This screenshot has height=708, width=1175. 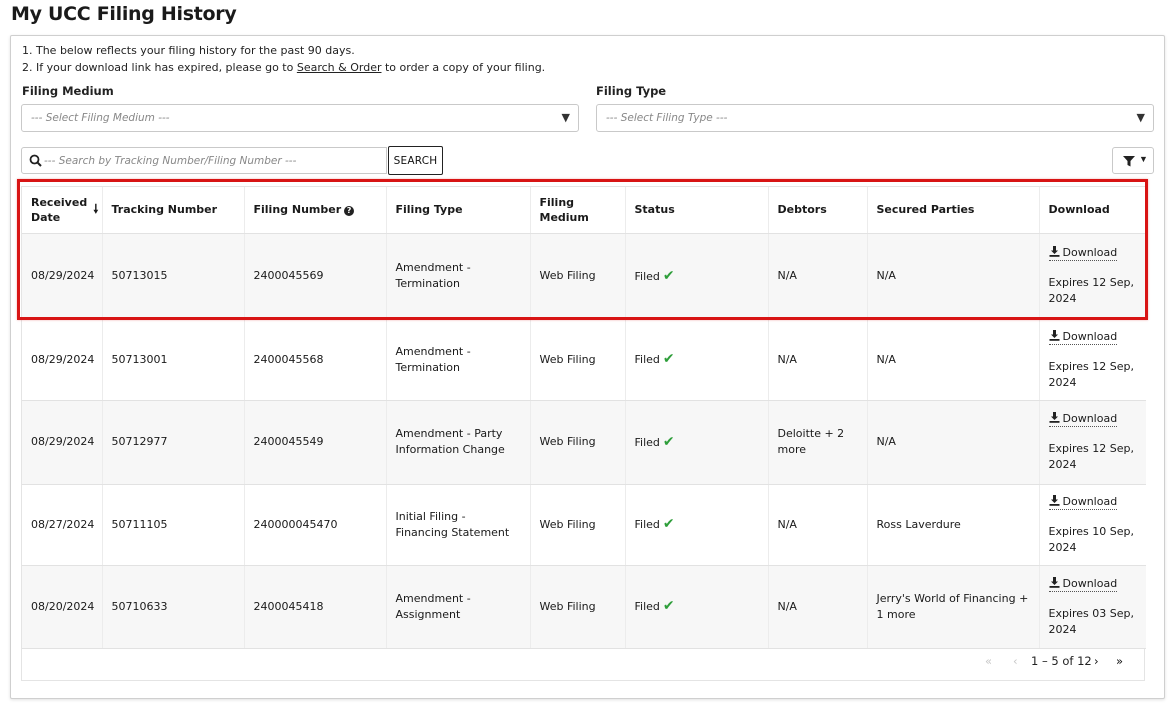 What do you see at coordinates (100, 118) in the screenshot?
I see `filing-medium-placeholder: --- Select Filing Medium ---` at bounding box center [100, 118].